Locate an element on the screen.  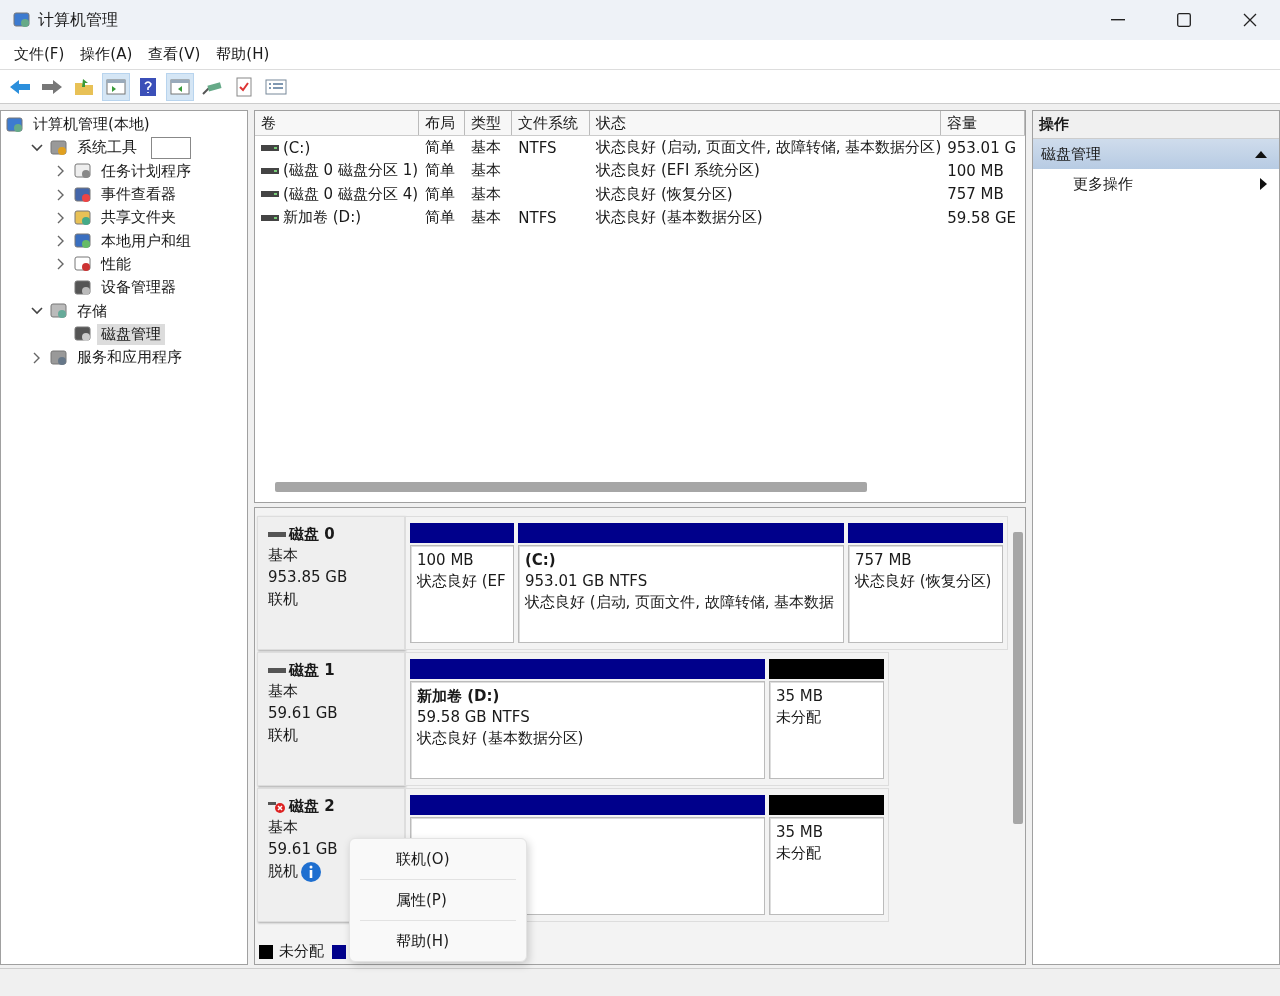
close-icon is located at coordinates (1250, 20).